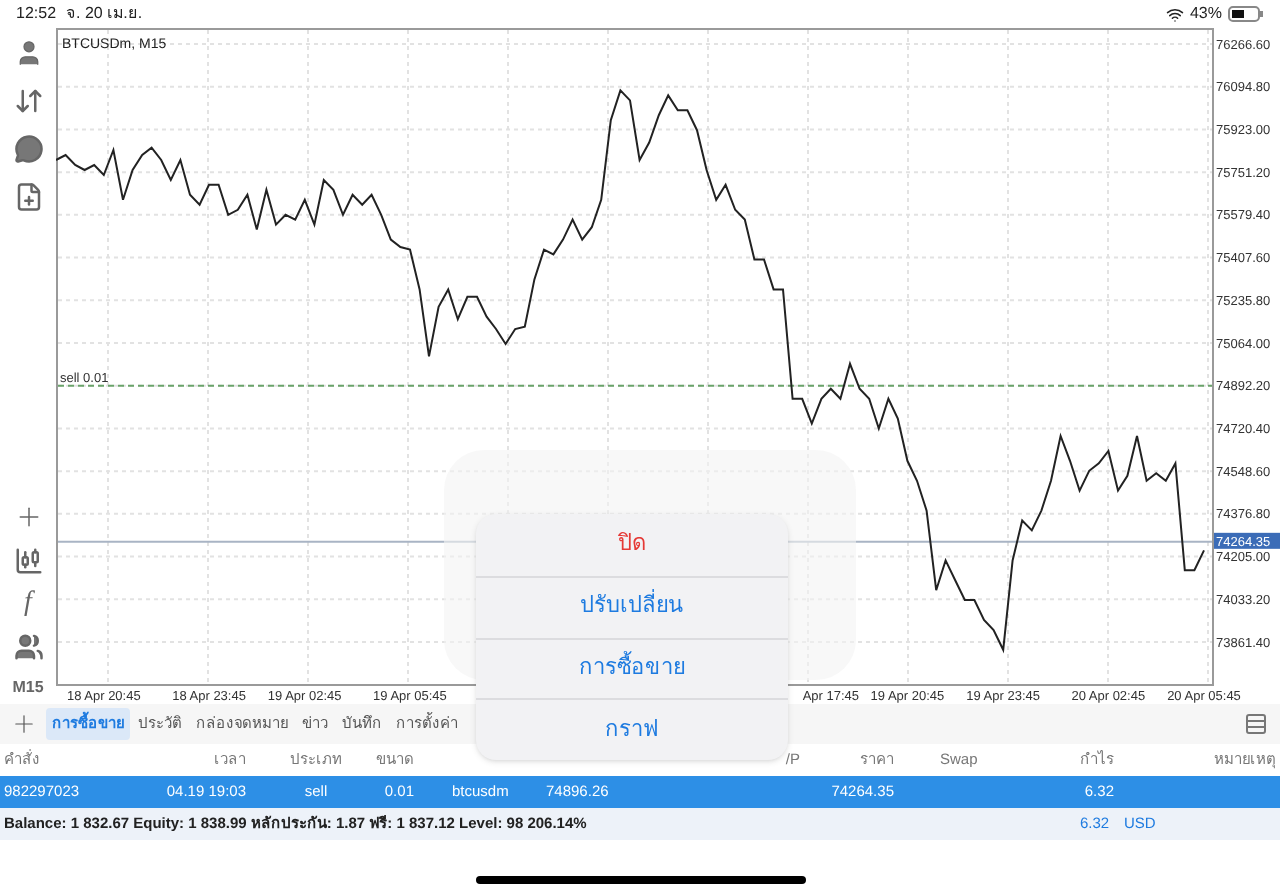 The width and height of the screenshot is (1280, 894). What do you see at coordinates (1205, 14) in the screenshot?
I see `battery-level: 43%` at bounding box center [1205, 14].